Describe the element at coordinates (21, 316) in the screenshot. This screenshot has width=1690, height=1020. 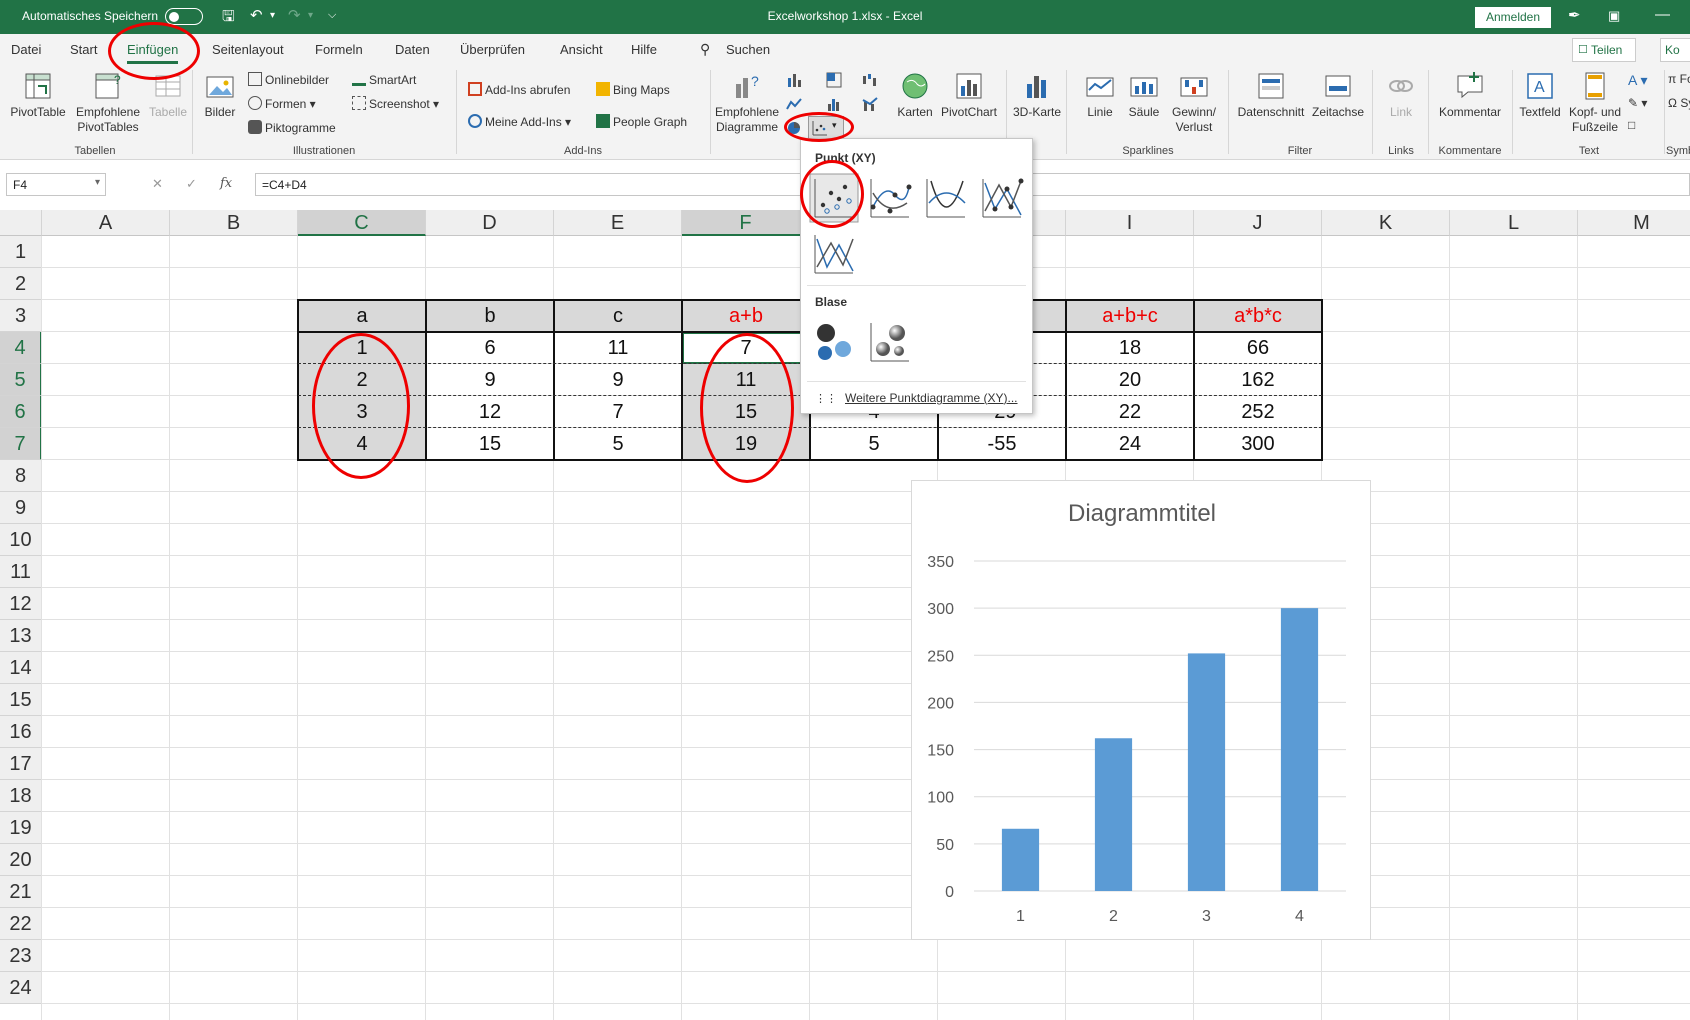
I see `row-header-3: 3` at that location.